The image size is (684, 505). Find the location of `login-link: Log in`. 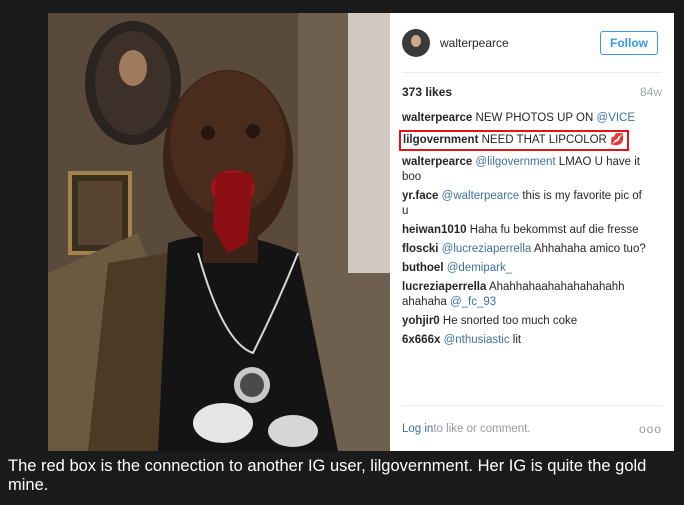

login-link: Log in is located at coordinates (417, 429).